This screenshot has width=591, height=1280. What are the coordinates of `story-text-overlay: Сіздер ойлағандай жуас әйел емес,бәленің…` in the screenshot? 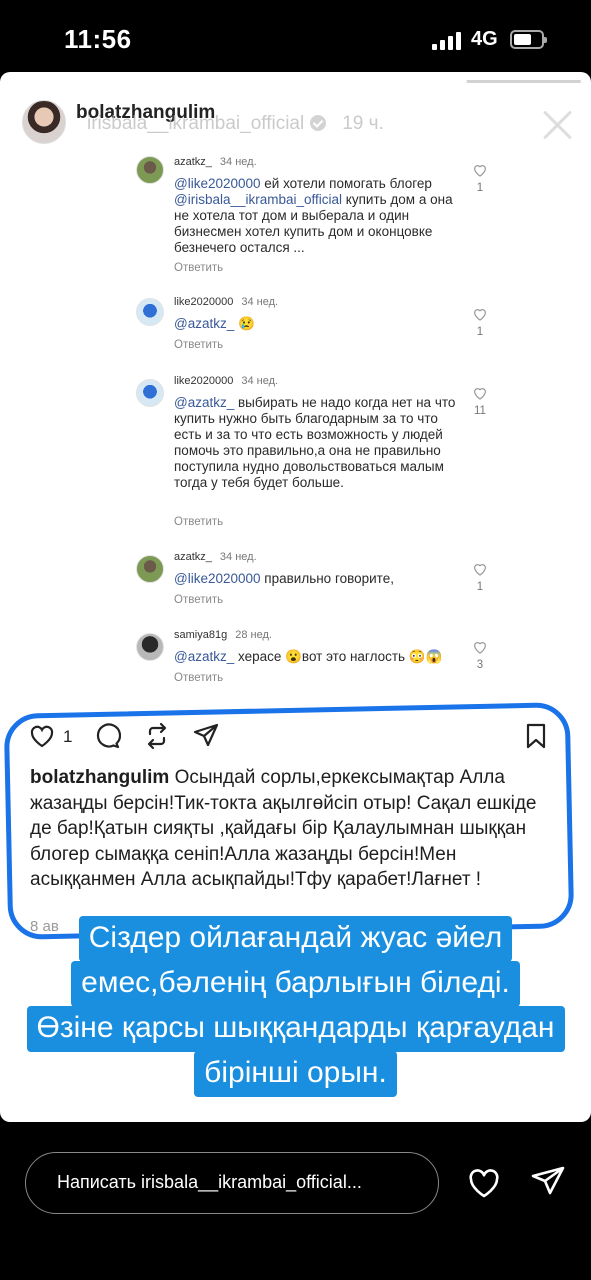 It's located at (295, 1006).